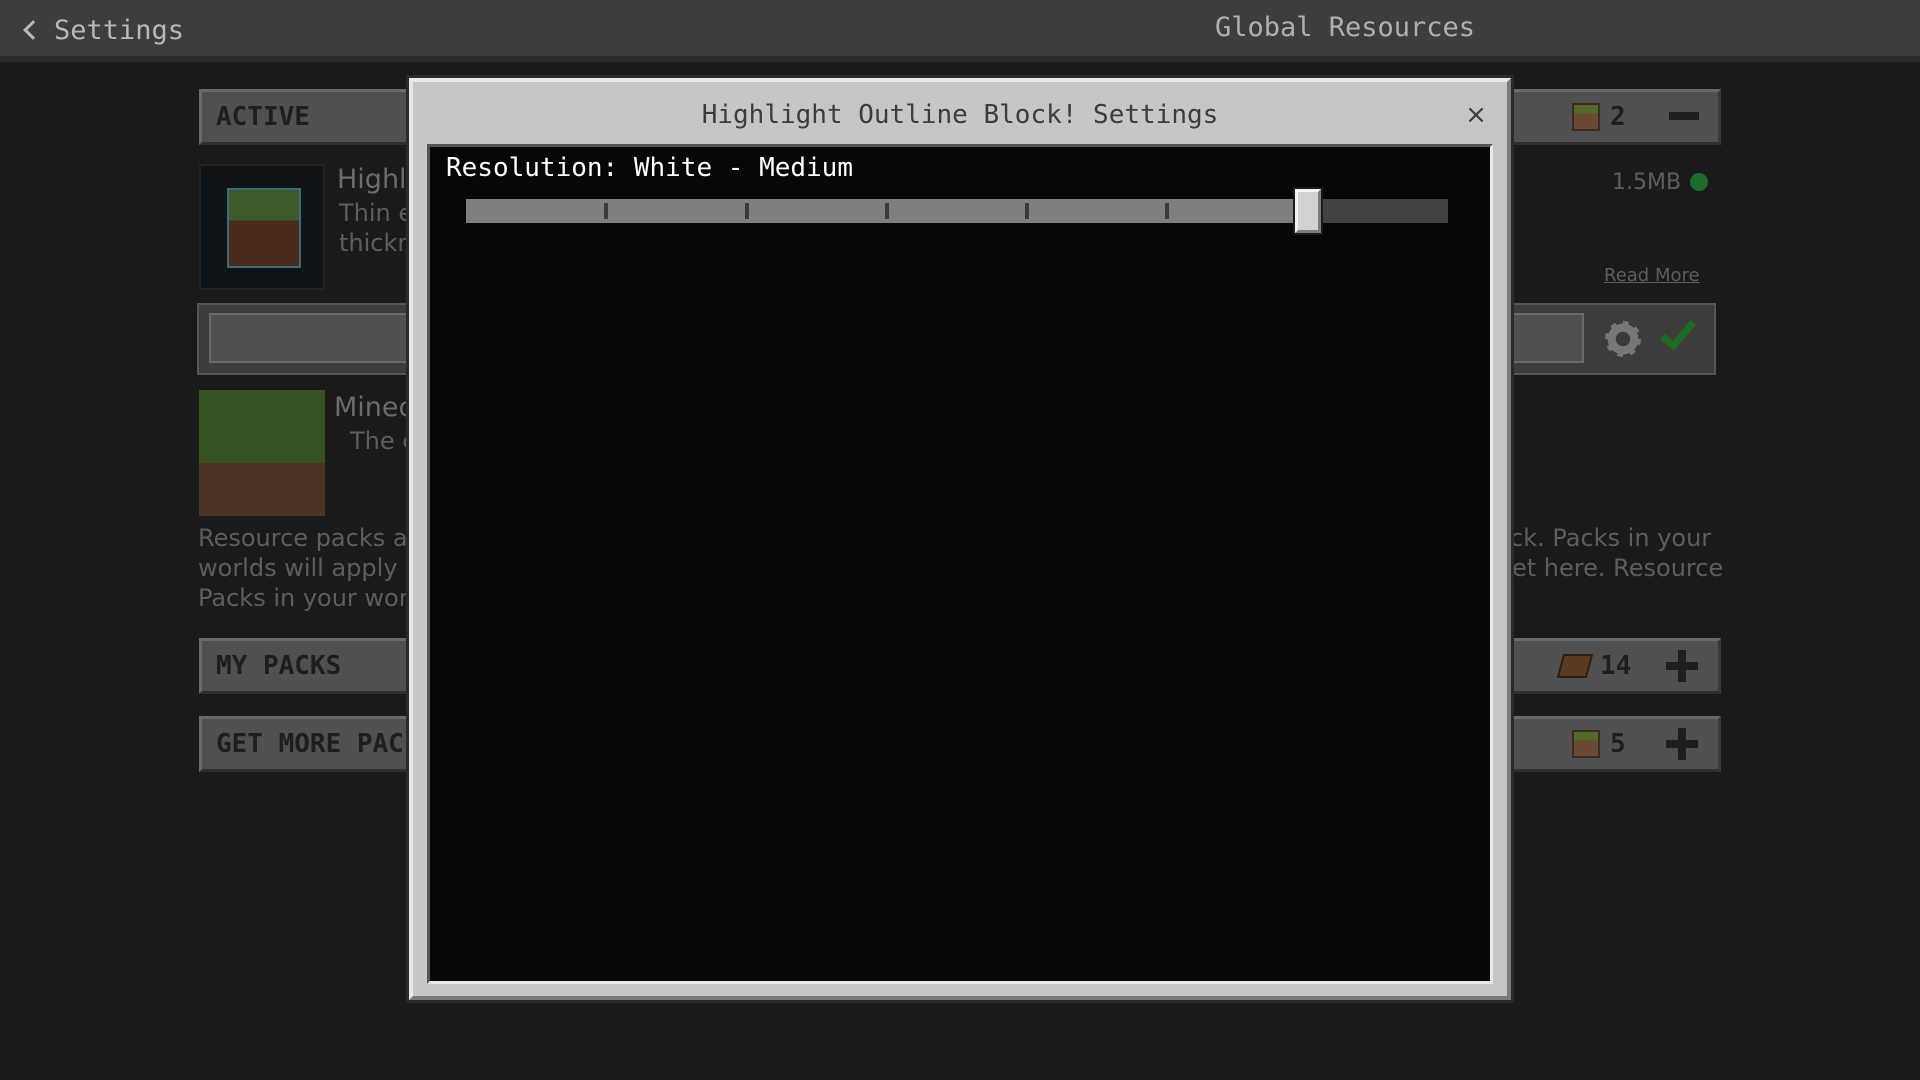 Image resolution: width=1920 pixels, height=1080 pixels. I want to click on get-more-packs-header: GET MORE PAC, so click(305, 744).